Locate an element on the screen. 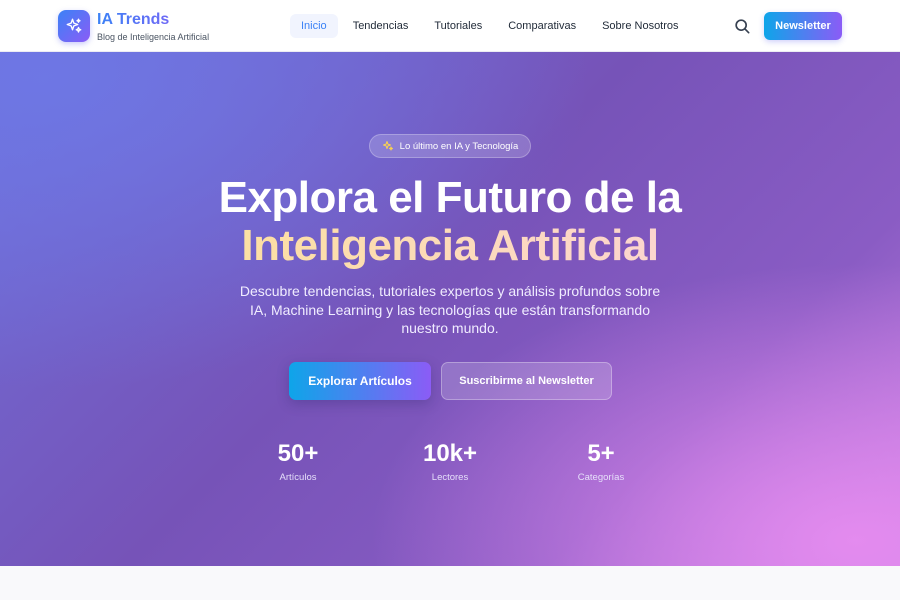 The width and height of the screenshot is (900, 600). newsletter-button: Newsletter is located at coordinates (803, 26).